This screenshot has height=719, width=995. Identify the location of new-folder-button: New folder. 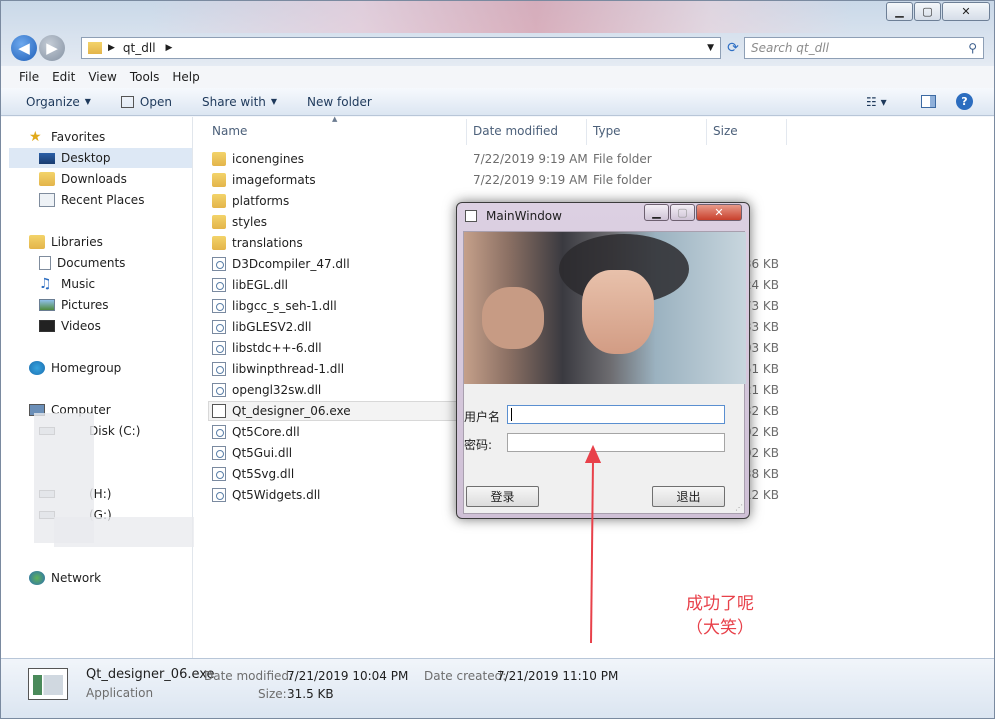
(339, 102).